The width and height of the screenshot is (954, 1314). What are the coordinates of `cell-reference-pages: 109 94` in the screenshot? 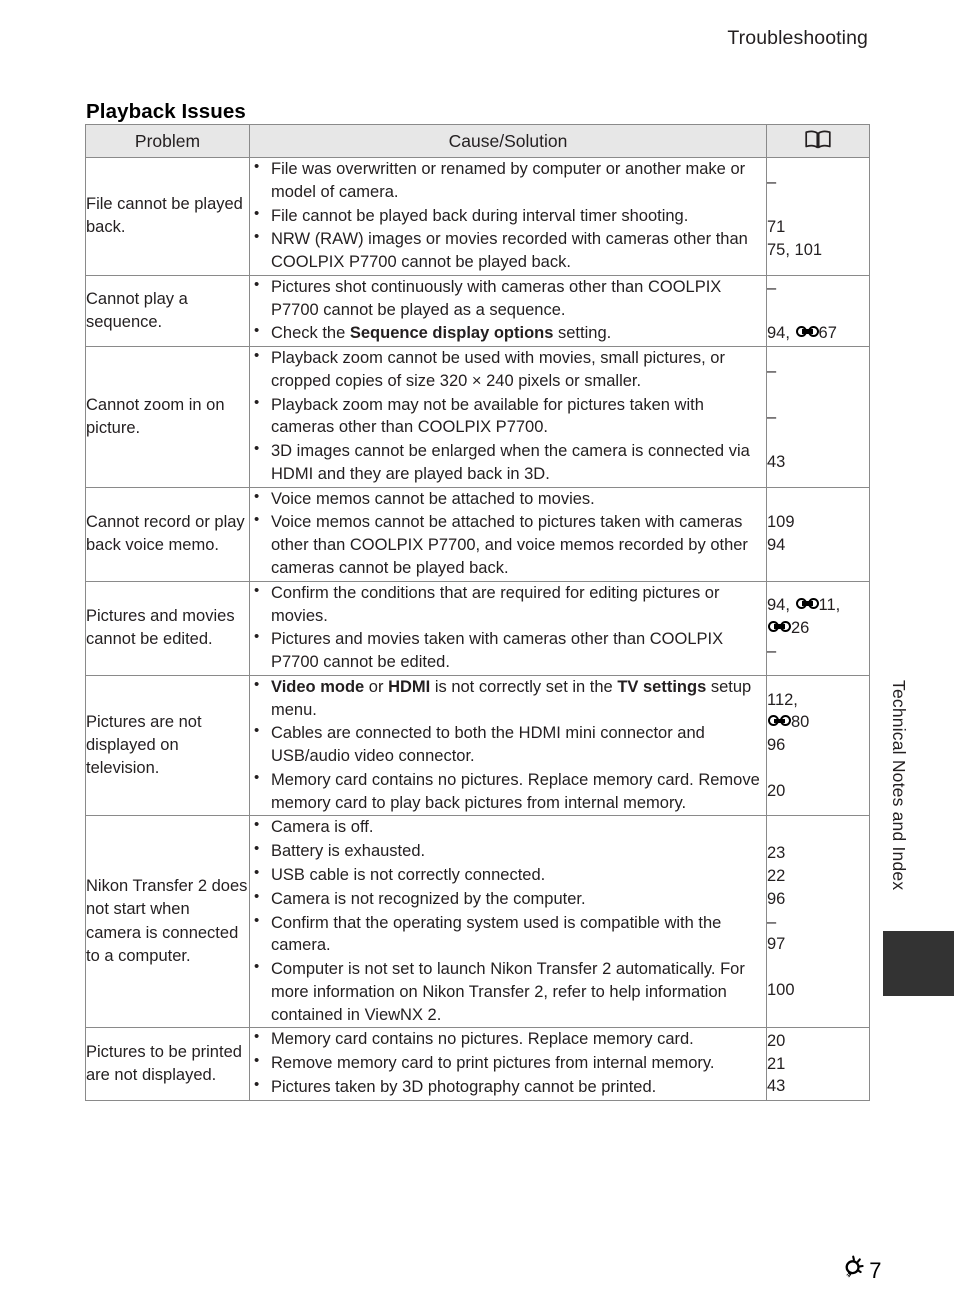 It's located at (818, 534).